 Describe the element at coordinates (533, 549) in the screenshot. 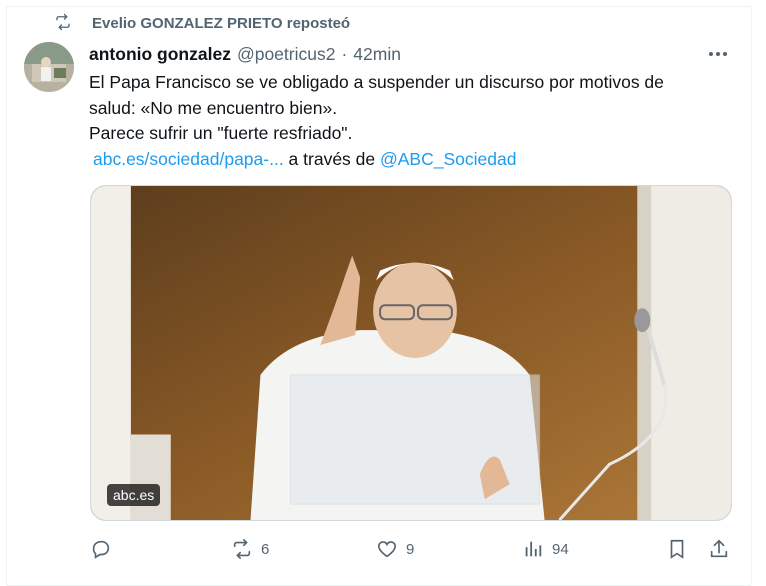

I see `views-icon` at that location.